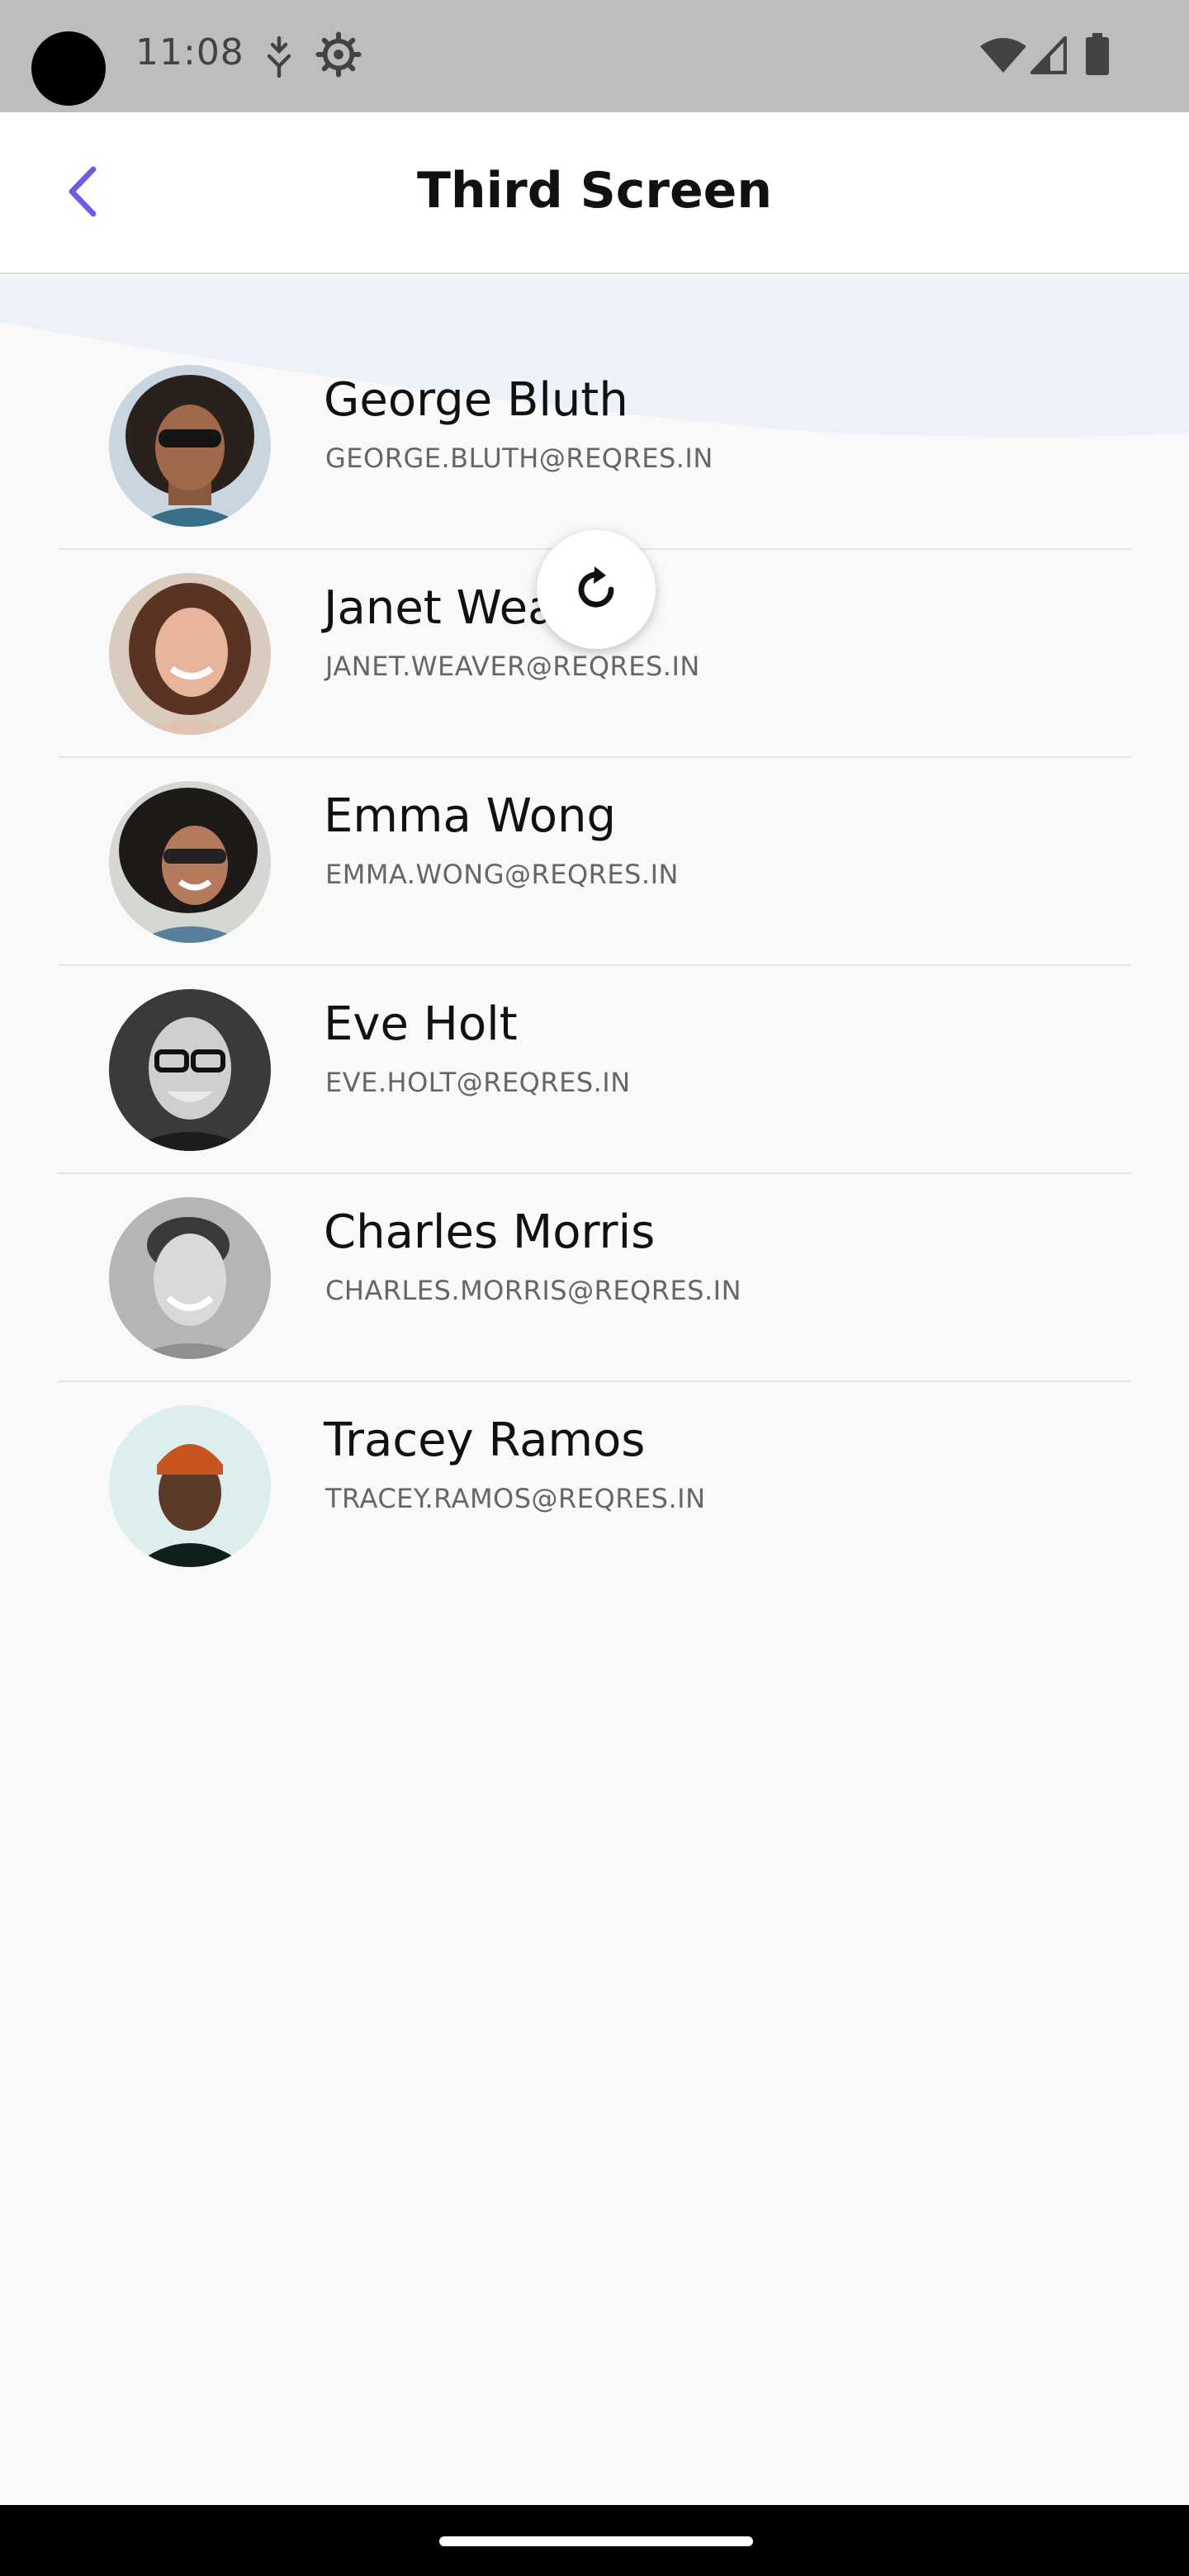 The width and height of the screenshot is (1189, 2576). I want to click on list-item: Emma Wong EMMA.WONG@REQRES.IN, so click(594, 862).